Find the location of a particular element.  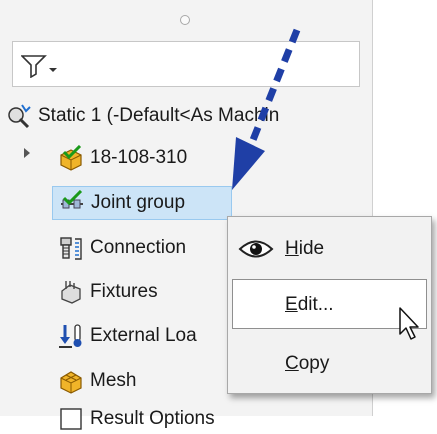

expand-arrow-icon is located at coordinates (27, 153).